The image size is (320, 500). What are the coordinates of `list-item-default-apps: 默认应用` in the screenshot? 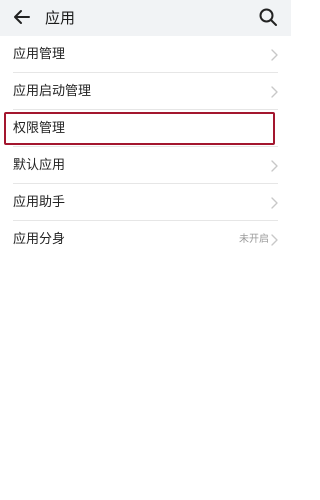 It's located at (145, 165).